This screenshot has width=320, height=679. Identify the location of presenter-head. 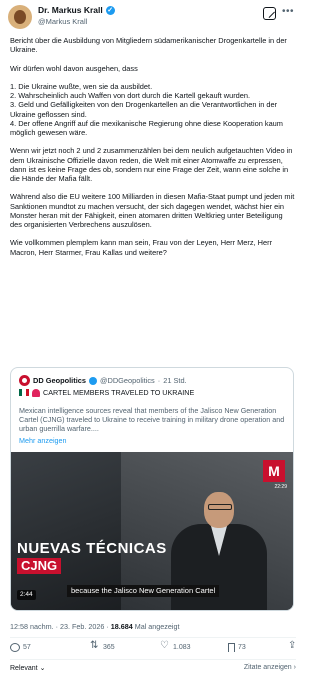
(219, 510).